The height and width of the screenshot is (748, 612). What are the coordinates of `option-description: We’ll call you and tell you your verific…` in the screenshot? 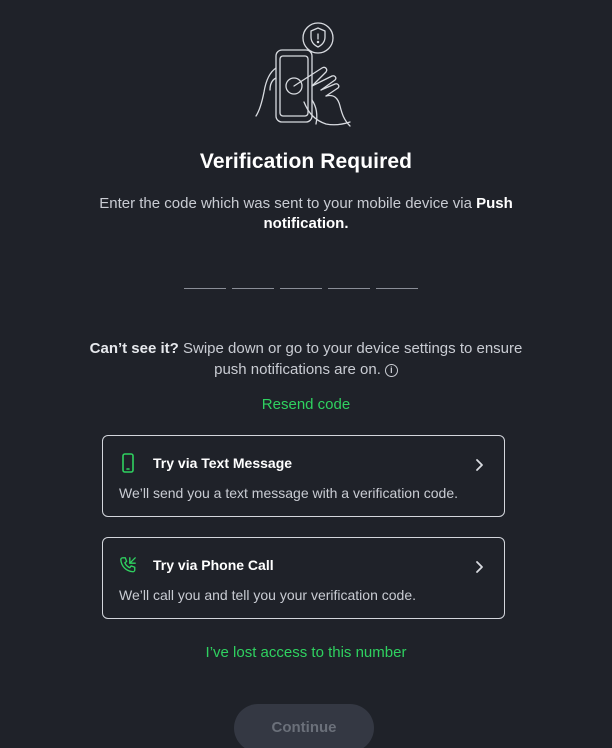 It's located at (268, 595).